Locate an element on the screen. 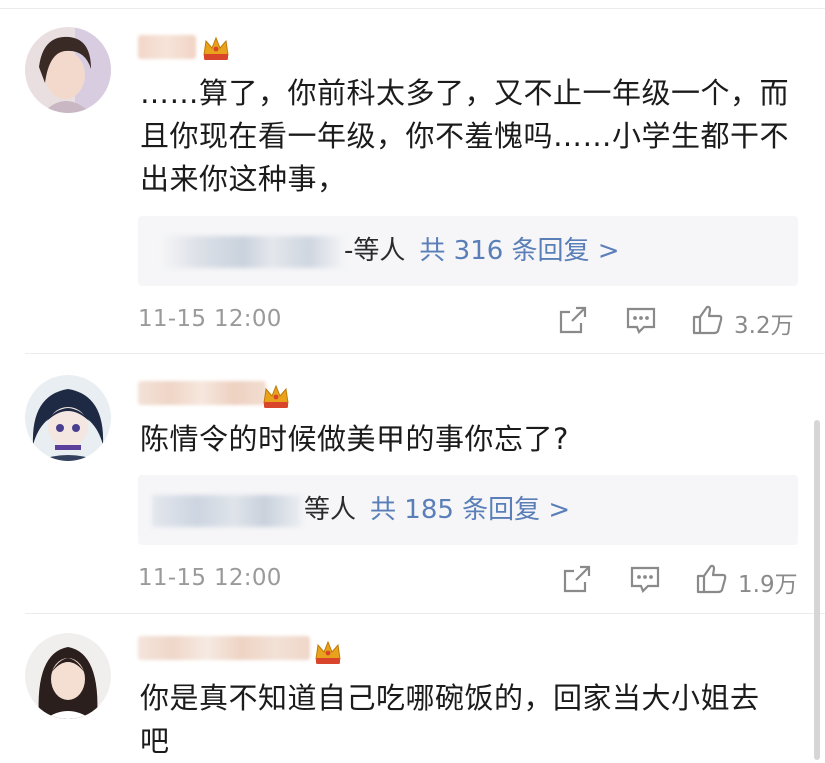 The height and width of the screenshot is (763, 825). like-count: 3.2万 is located at coordinates (764, 326).